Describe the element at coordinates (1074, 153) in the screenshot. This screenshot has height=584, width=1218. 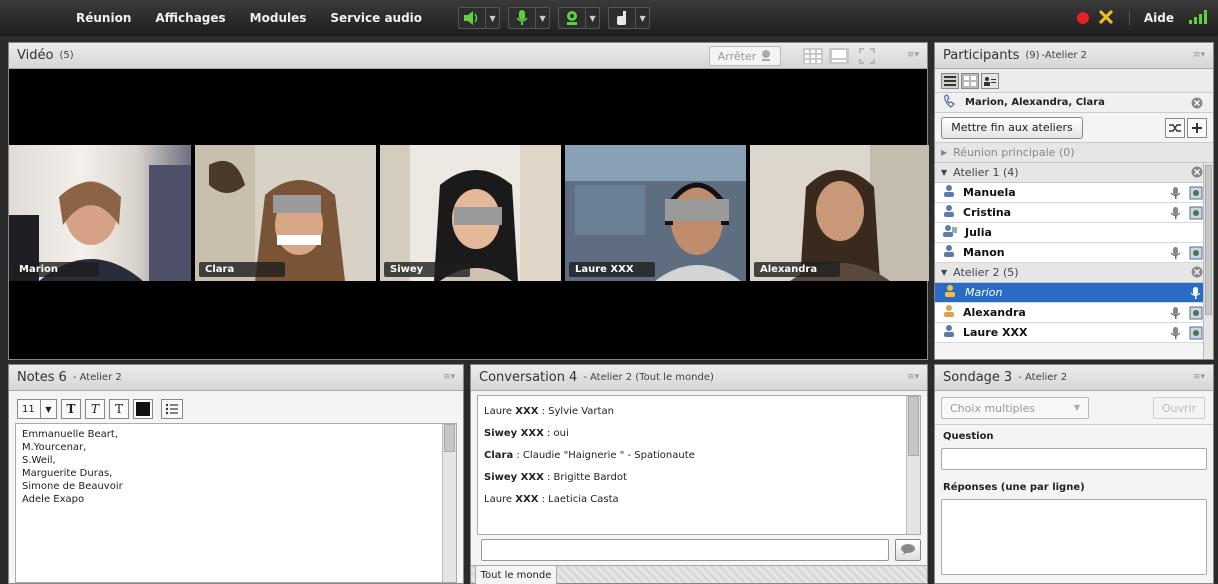
I see `group-main-room: ▶ Réunion principale (0)` at that location.